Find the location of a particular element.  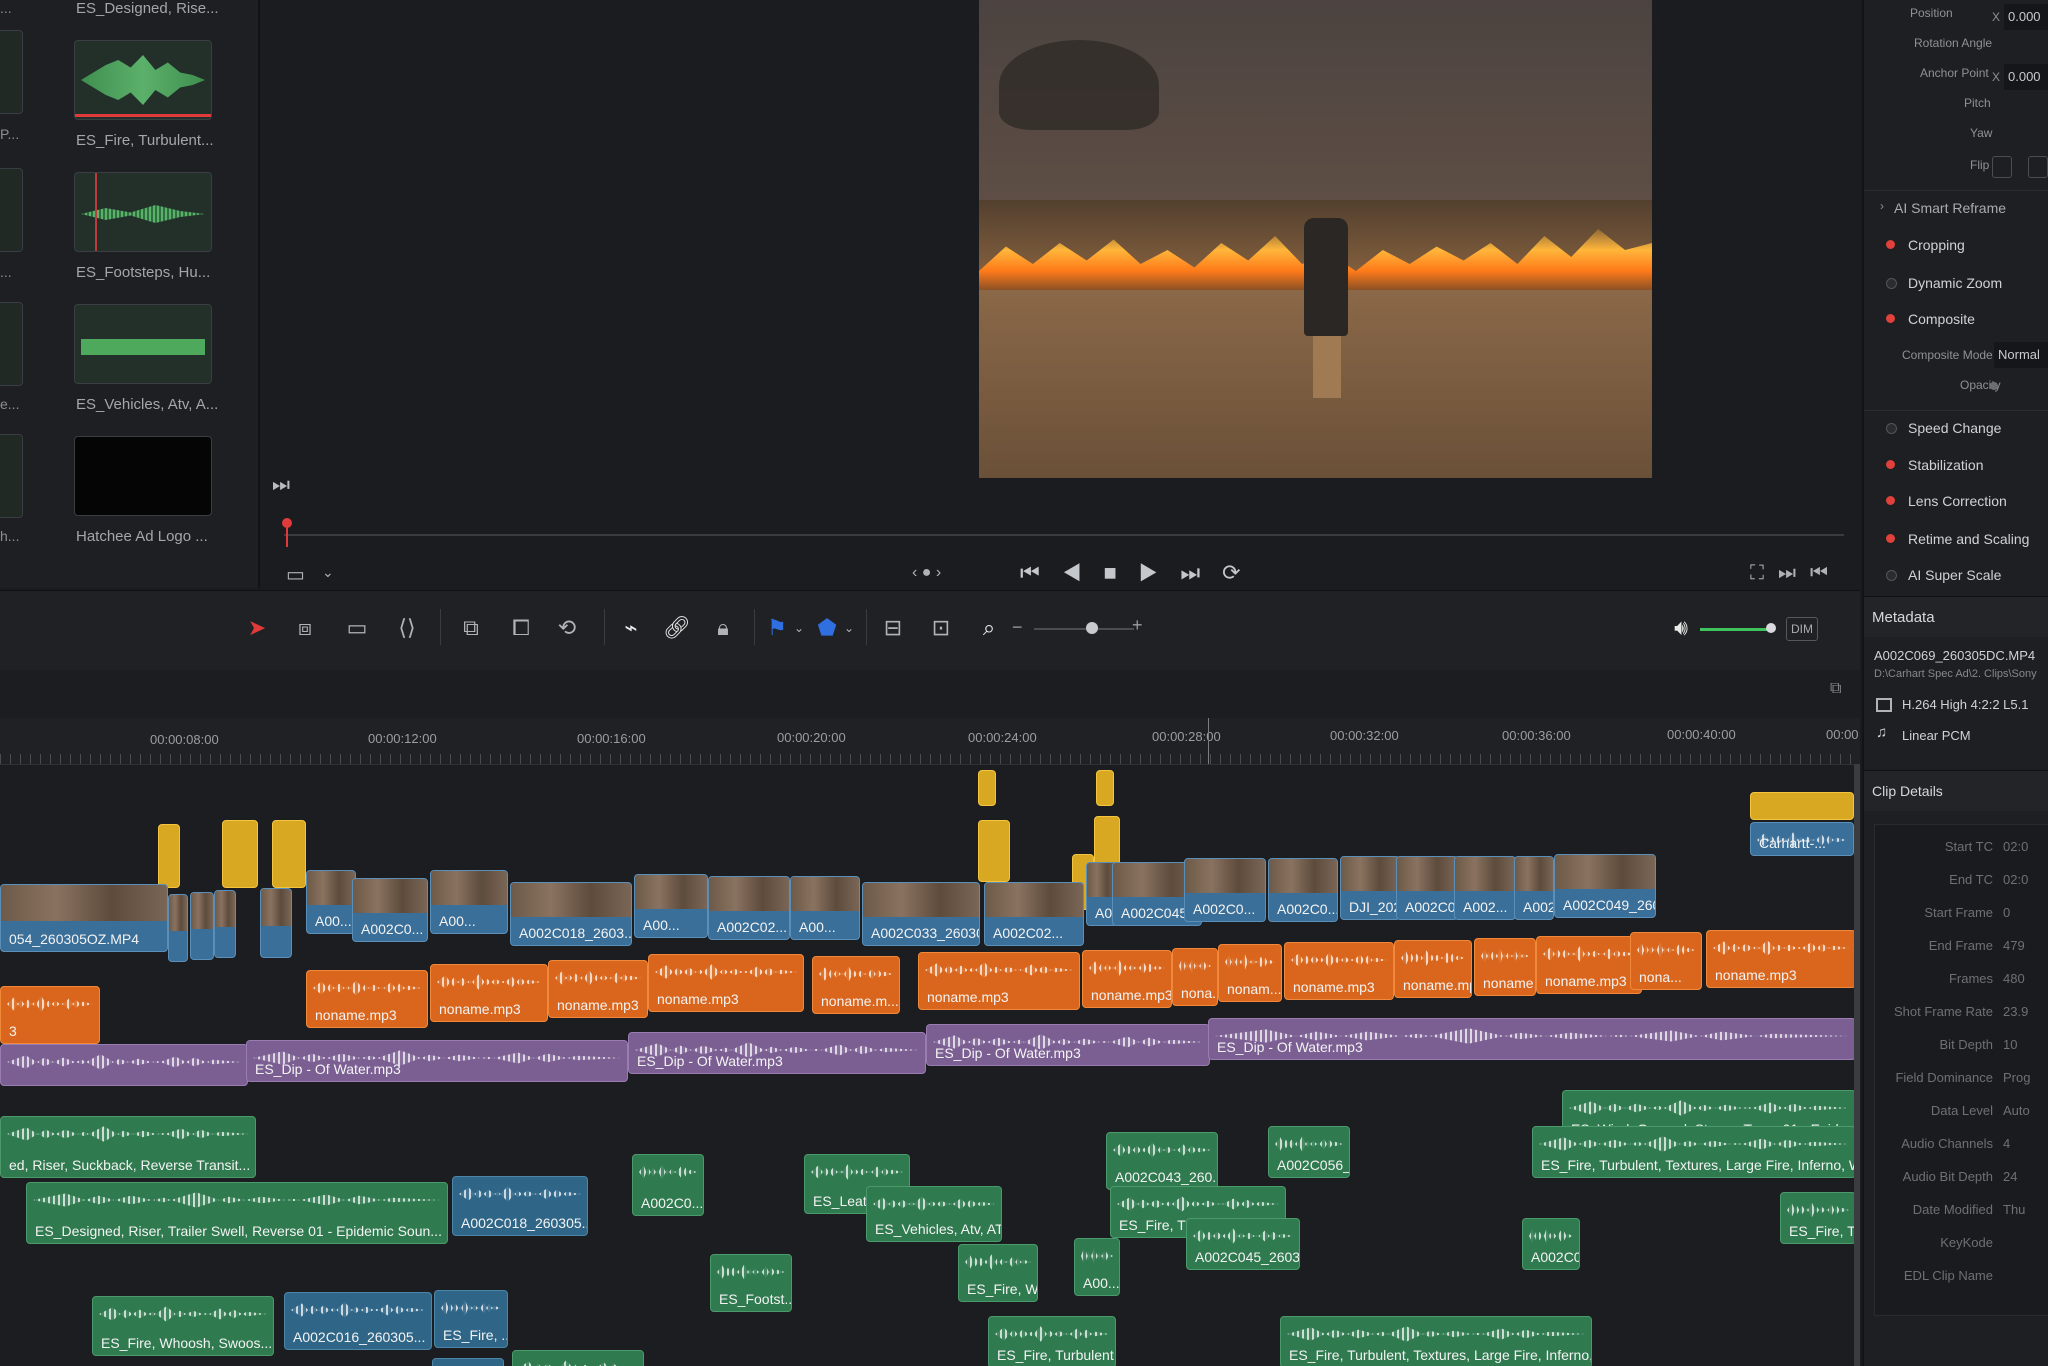

zoom-out-button: − is located at coordinates (1017, 627).